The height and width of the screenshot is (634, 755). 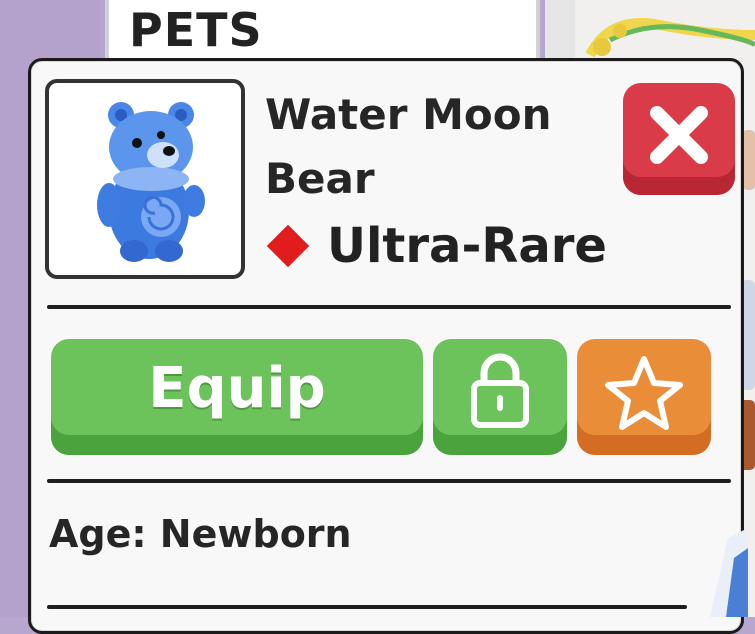 What do you see at coordinates (196, 30) in the screenshot?
I see `pets-tab-title: PETS` at bounding box center [196, 30].